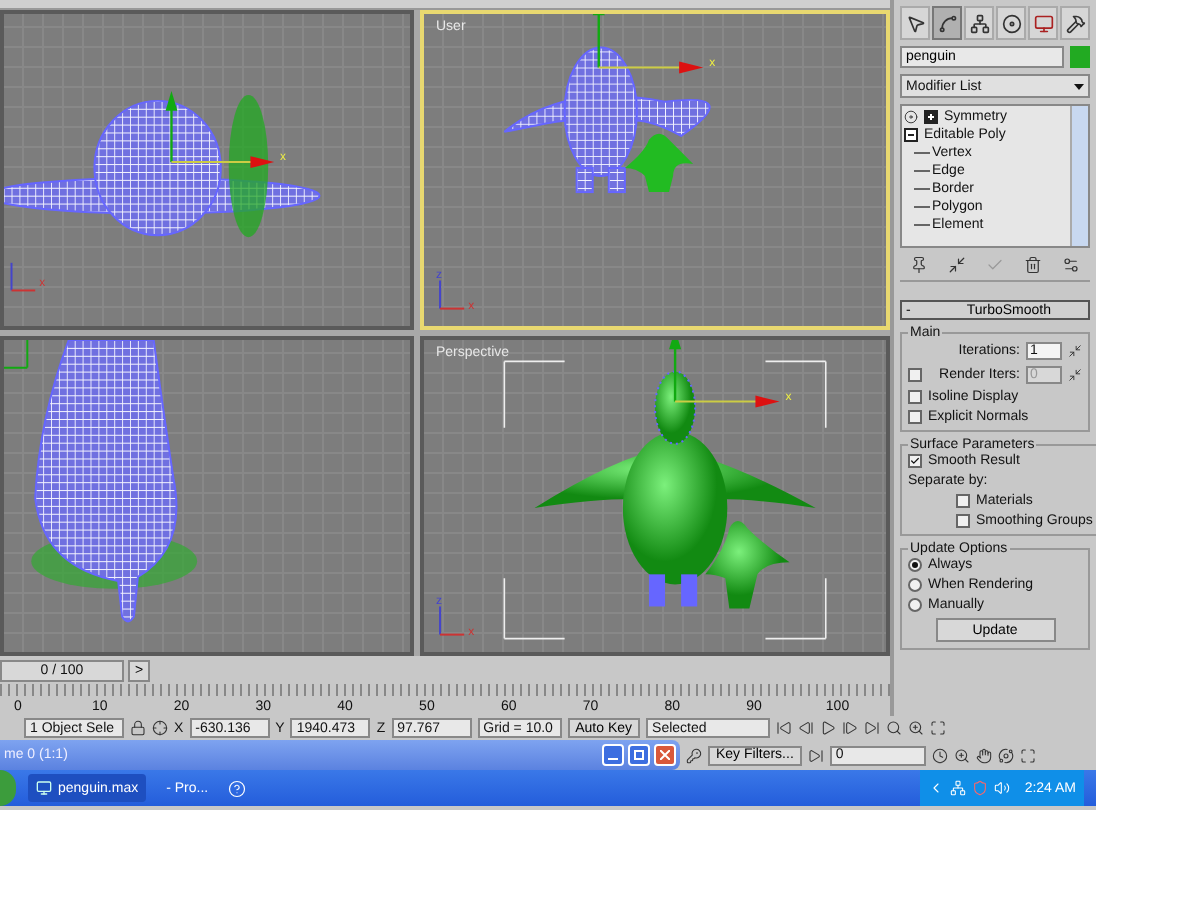  What do you see at coordinates (248, 166) in the screenshot?
I see `symmetry-plane-drawing` at bounding box center [248, 166].